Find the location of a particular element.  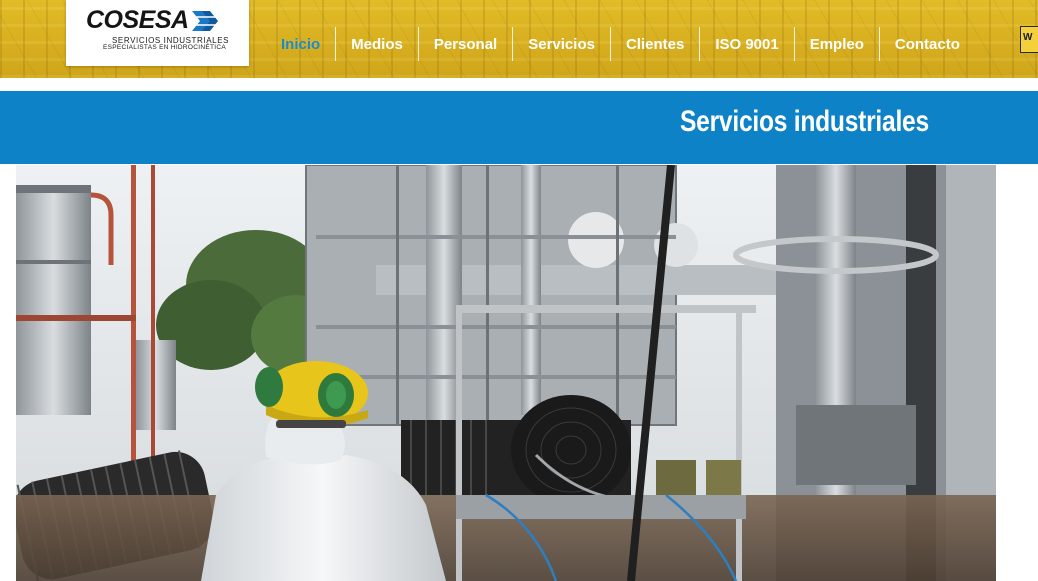

nav-item-inicio: Inicio is located at coordinates (300, 44).